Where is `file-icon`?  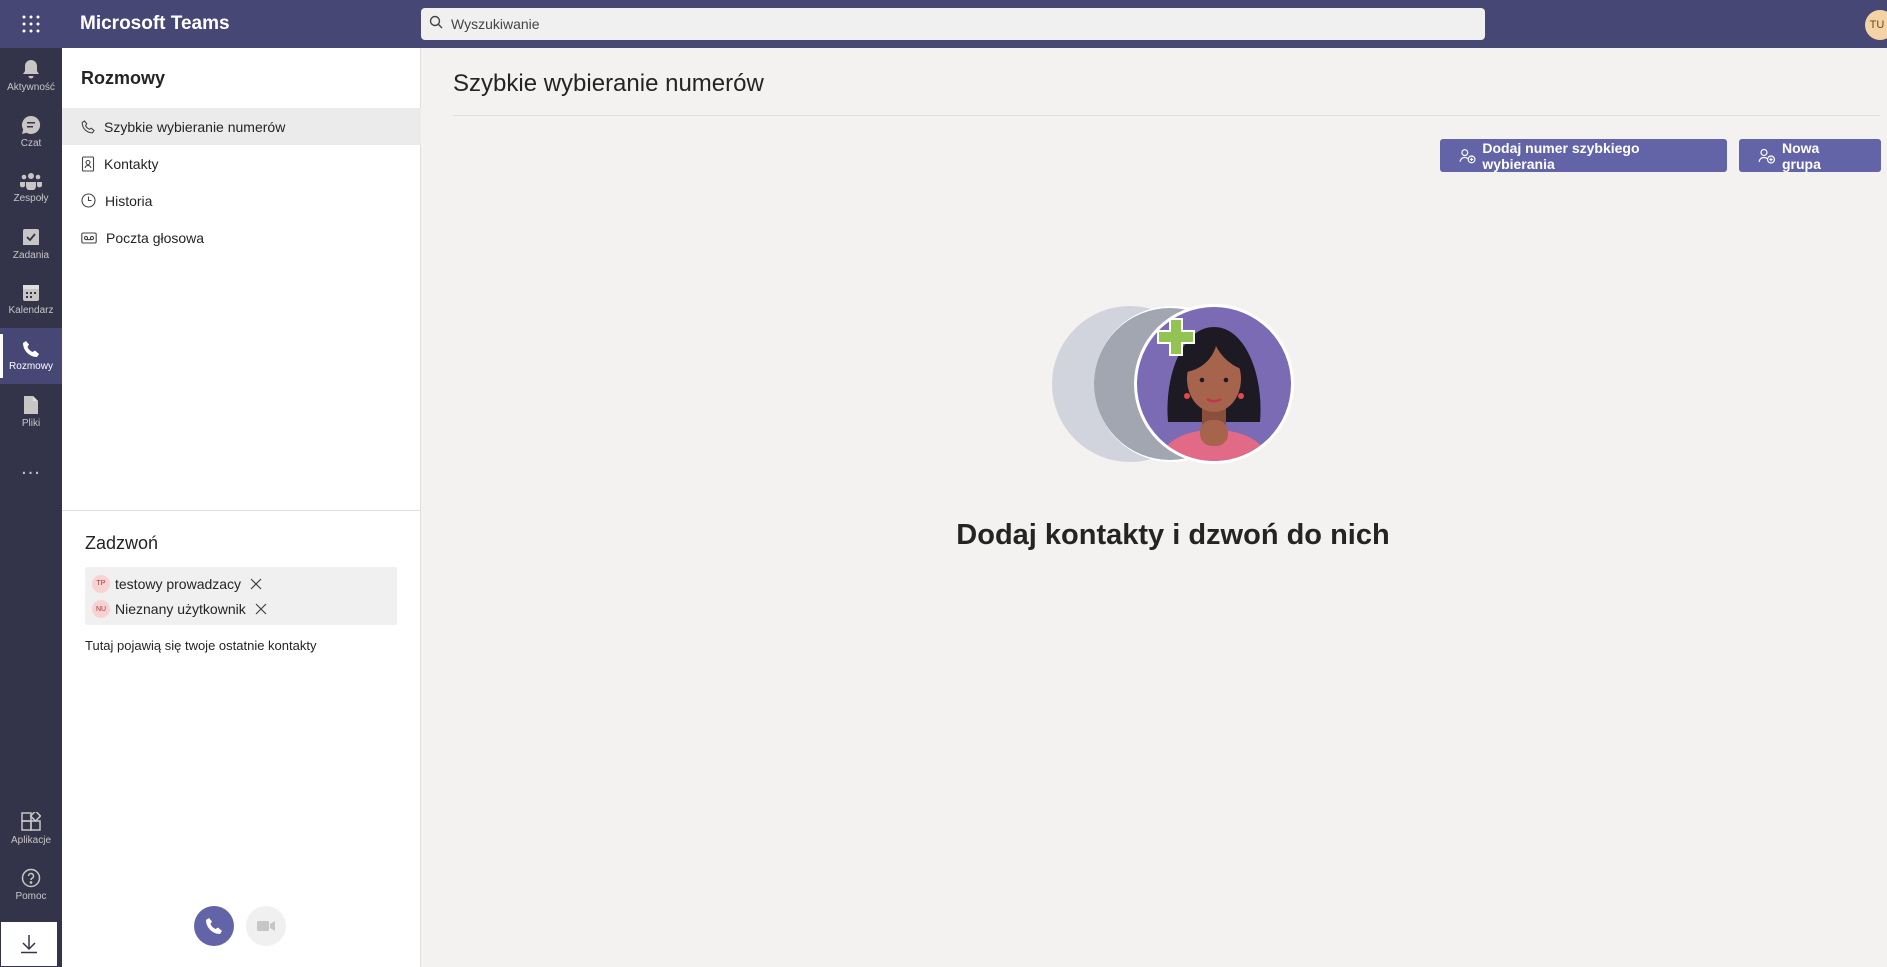 file-icon is located at coordinates (31, 405).